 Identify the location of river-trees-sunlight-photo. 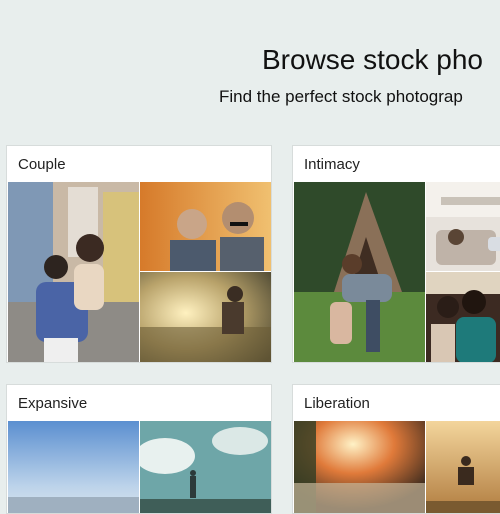
(359, 467).